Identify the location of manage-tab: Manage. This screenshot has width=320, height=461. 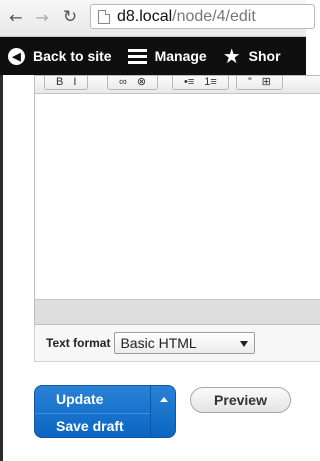
(167, 56).